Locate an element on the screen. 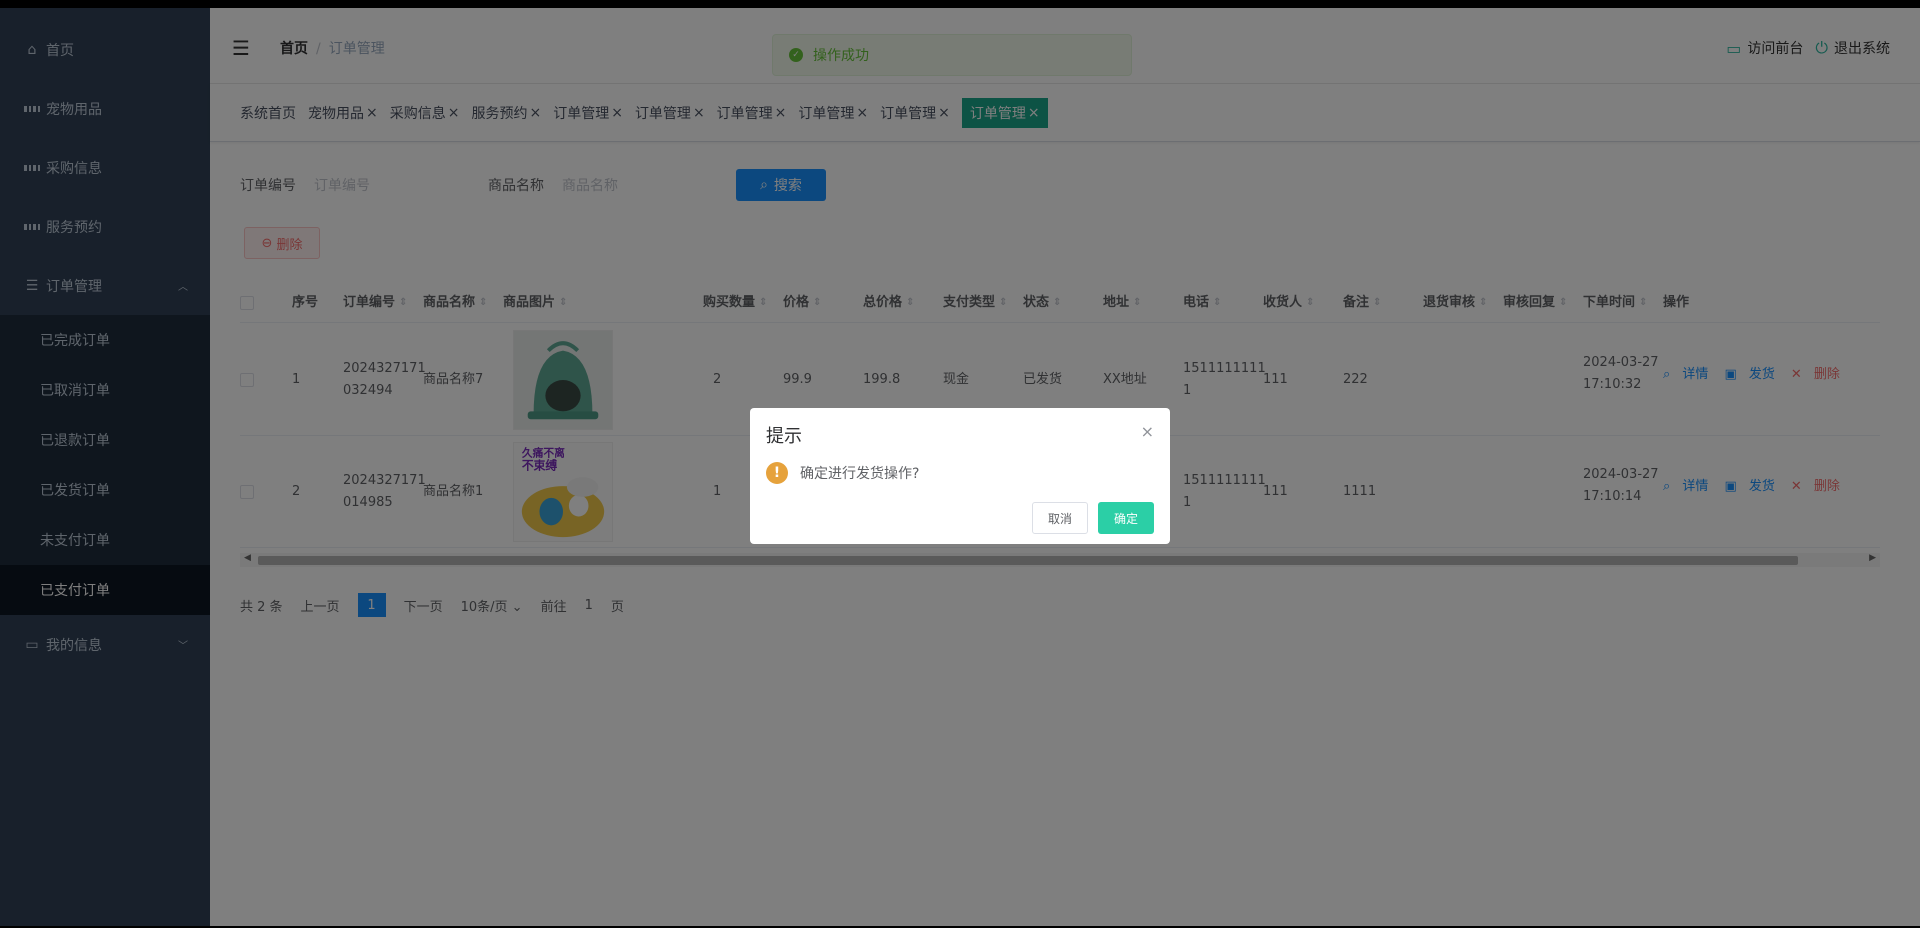 The width and height of the screenshot is (1920, 928). dialog-title: 提示 is located at coordinates (784, 436).